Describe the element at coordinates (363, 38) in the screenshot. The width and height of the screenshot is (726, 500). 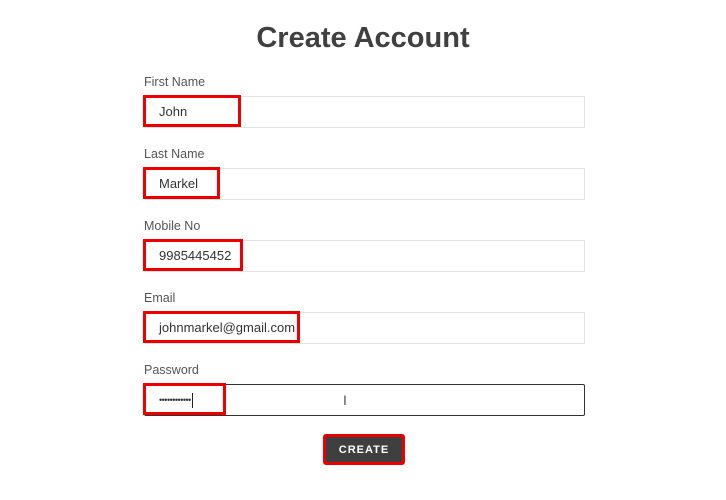
I see `page-title: Create Account` at that location.